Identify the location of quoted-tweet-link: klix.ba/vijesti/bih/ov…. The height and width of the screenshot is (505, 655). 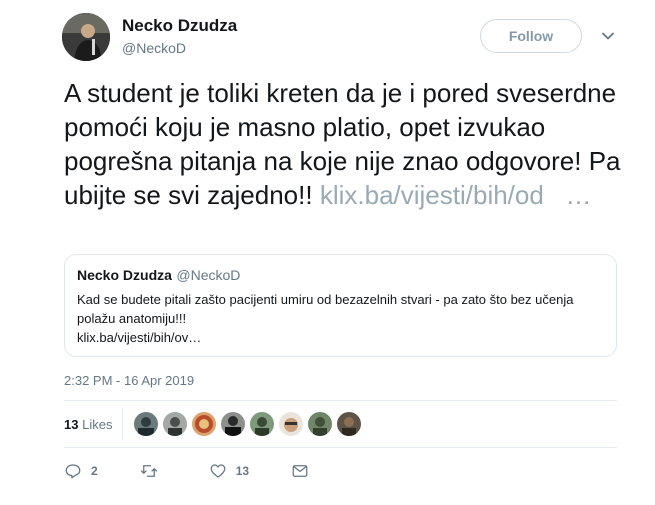
(340, 337).